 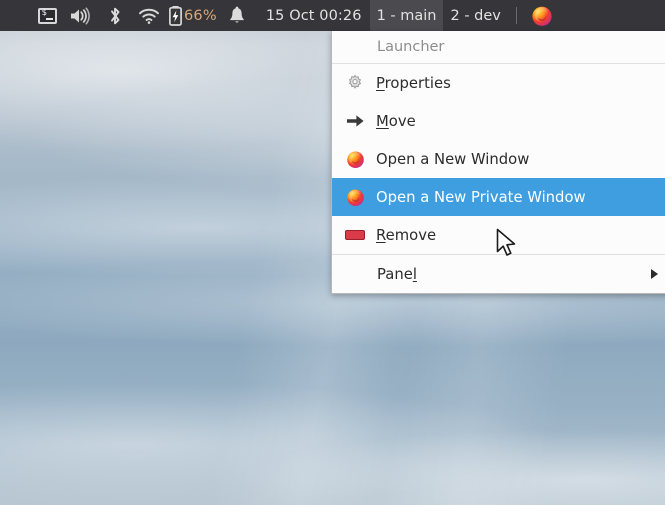 I want to click on menu-item-label-open-new-private-window: Open a New Private Window, so click(x=481, y=197).